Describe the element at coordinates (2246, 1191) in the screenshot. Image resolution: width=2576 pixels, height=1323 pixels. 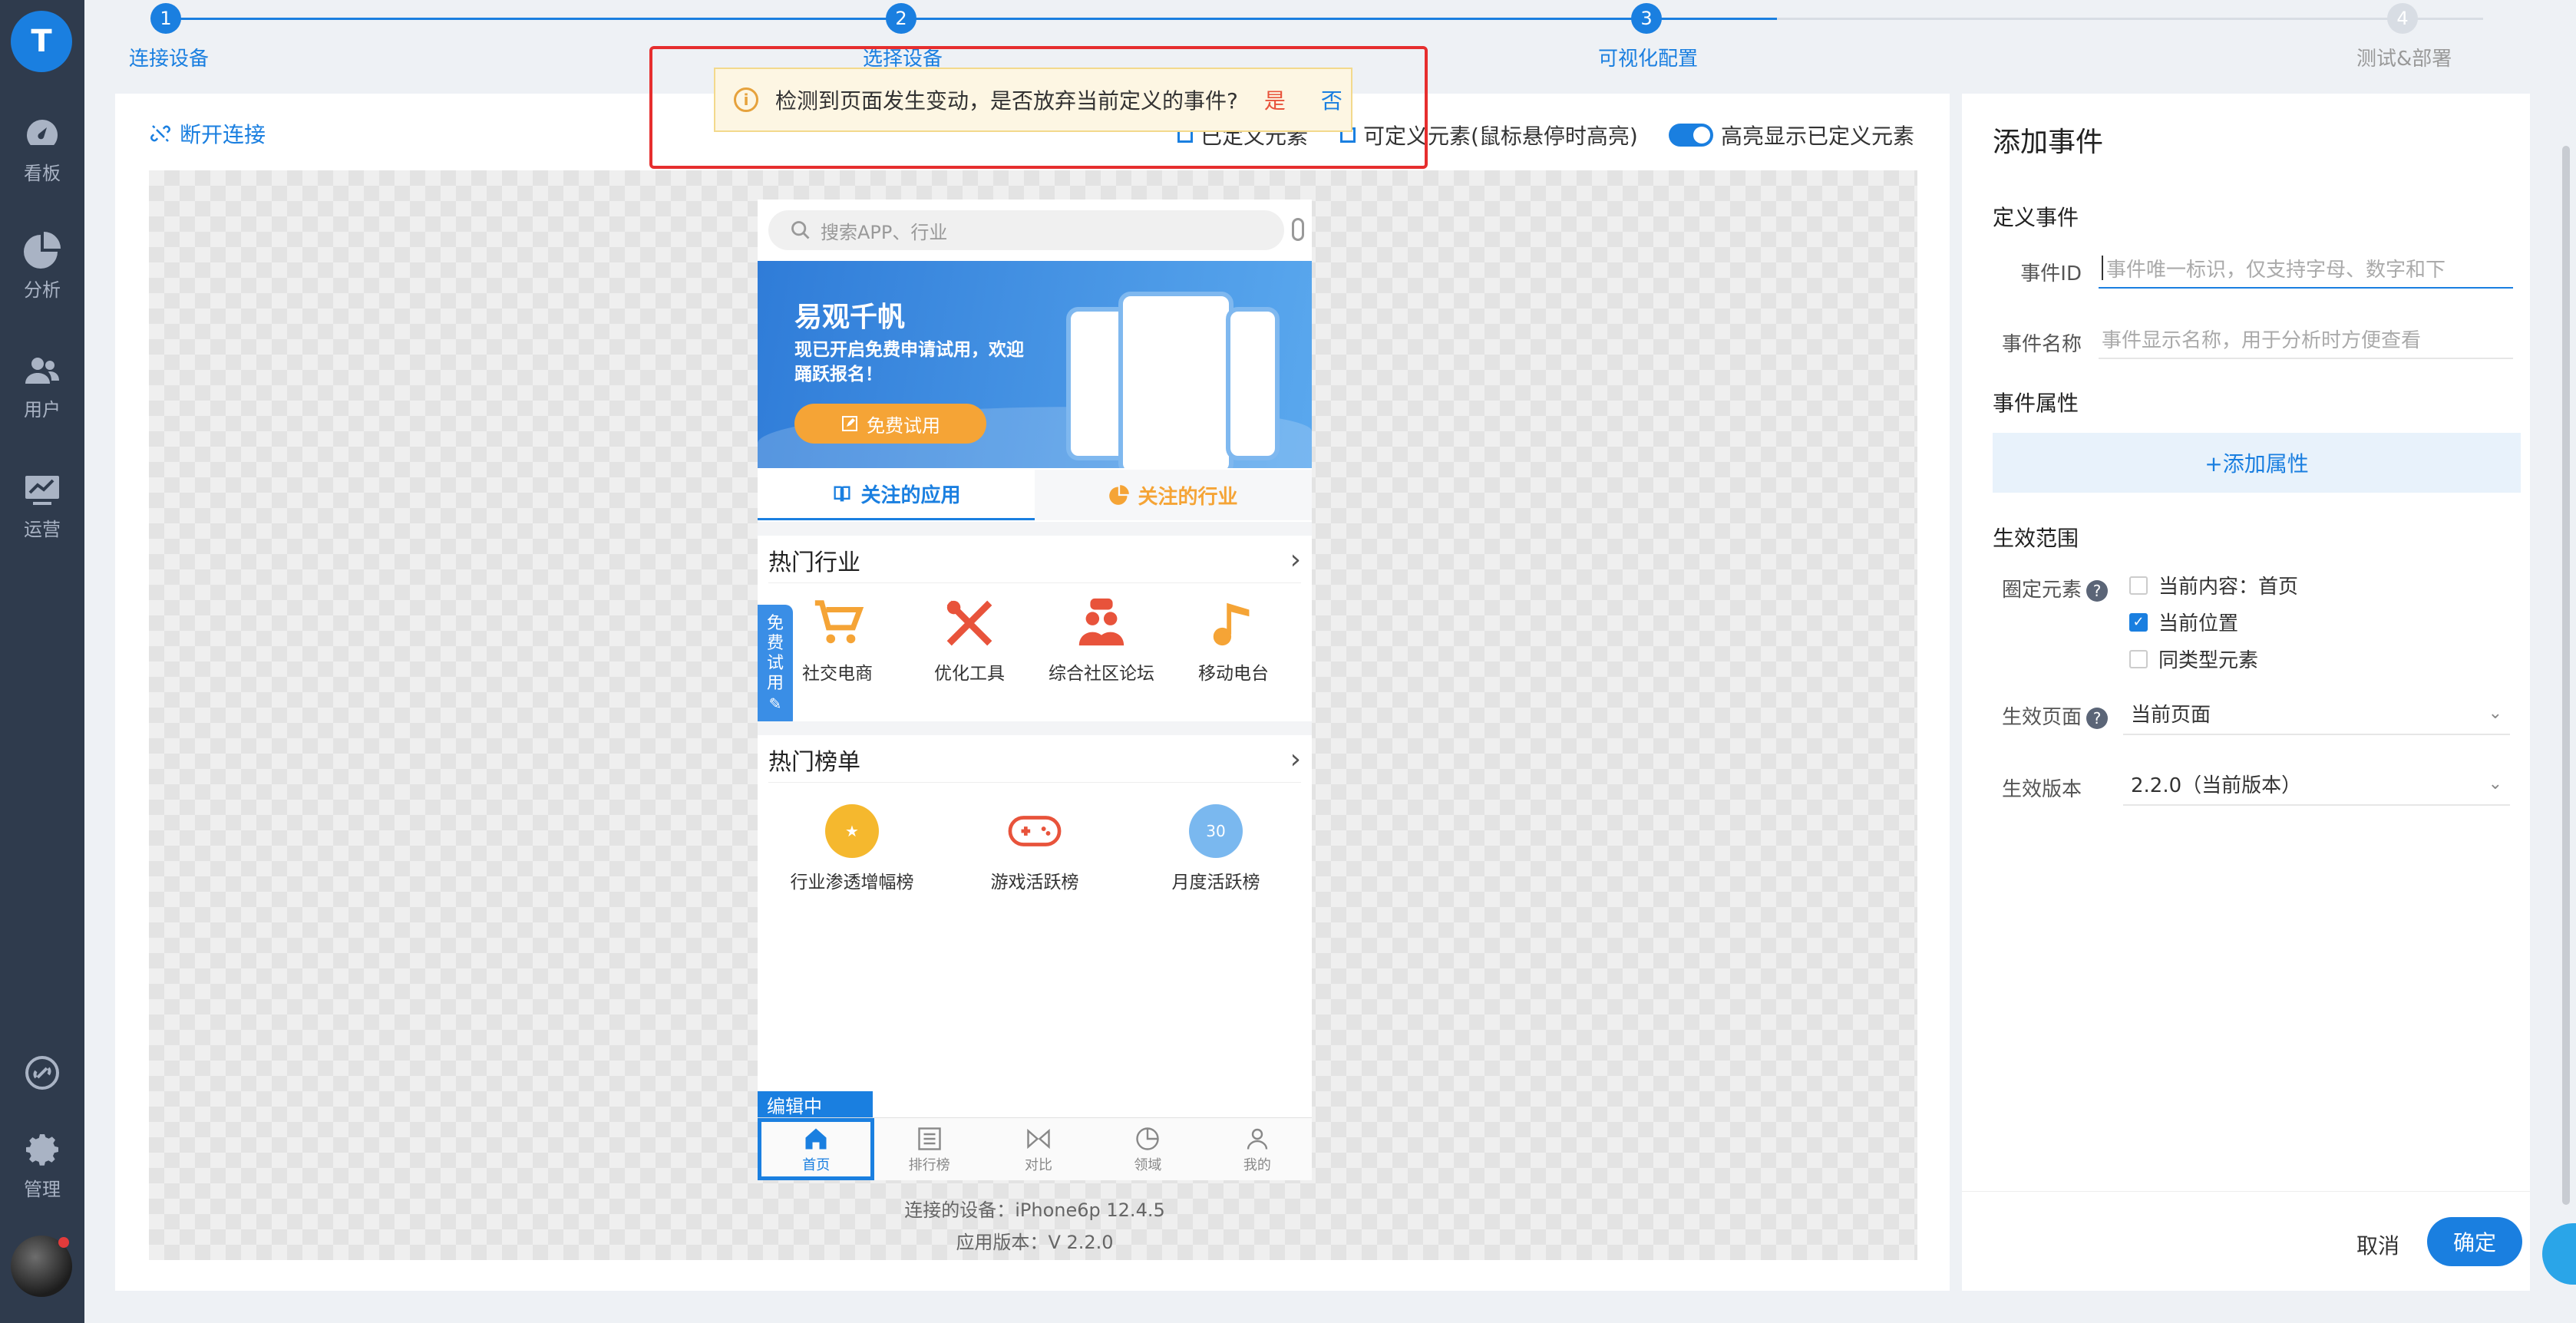
I see `panel-footer-divider` at that location.